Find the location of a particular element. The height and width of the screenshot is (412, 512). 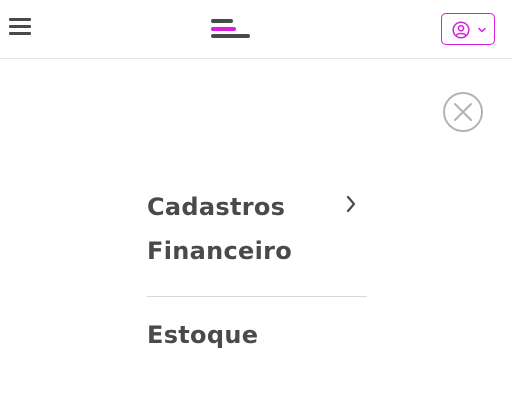

user-menu-button is located at coordinates (468, 29).